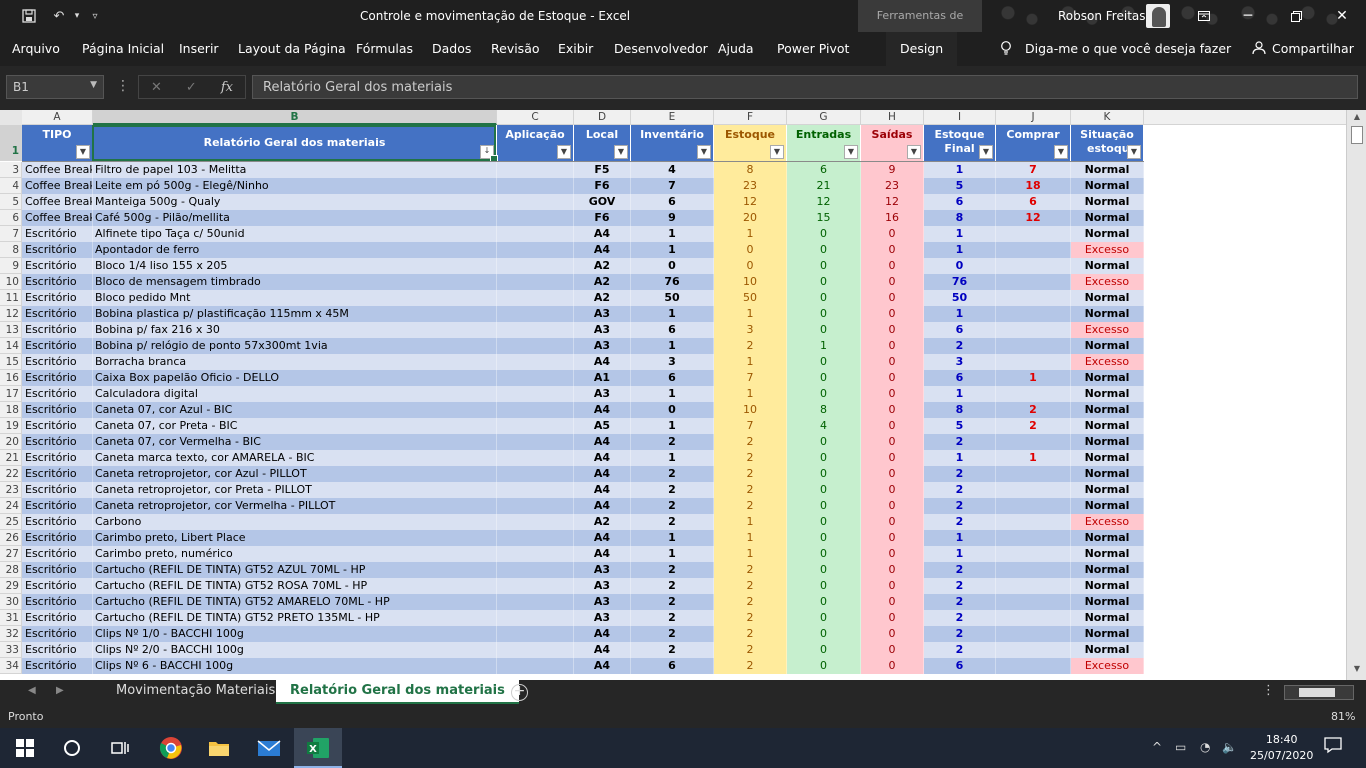 The width and height of the screenshot is (1366, 768). I want to click on header-tipo: TIPO ▼, so click(57, 143).